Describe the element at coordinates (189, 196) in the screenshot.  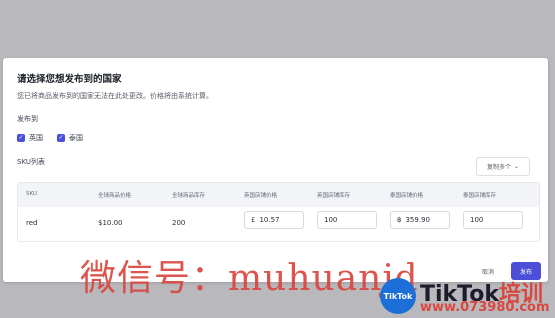
I see `header-global-stock: 全球商品库存` at that location.